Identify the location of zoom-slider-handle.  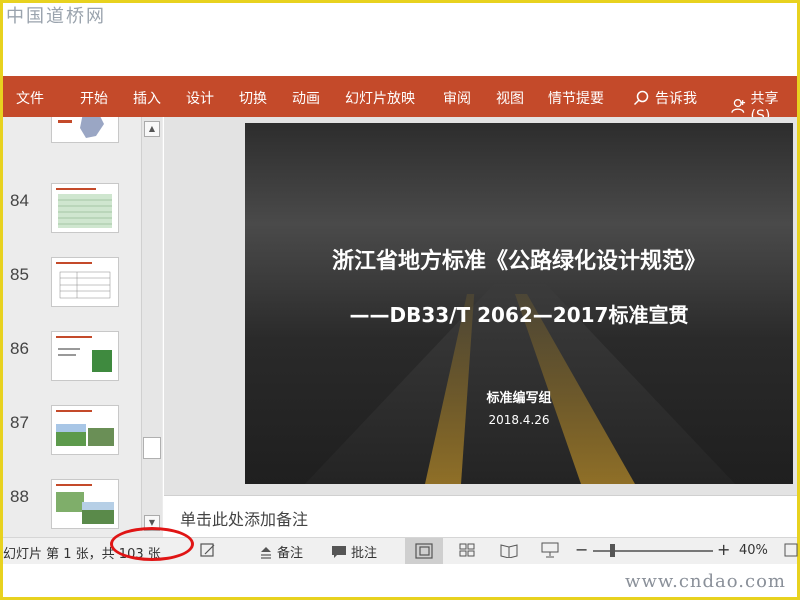
(612, 550).